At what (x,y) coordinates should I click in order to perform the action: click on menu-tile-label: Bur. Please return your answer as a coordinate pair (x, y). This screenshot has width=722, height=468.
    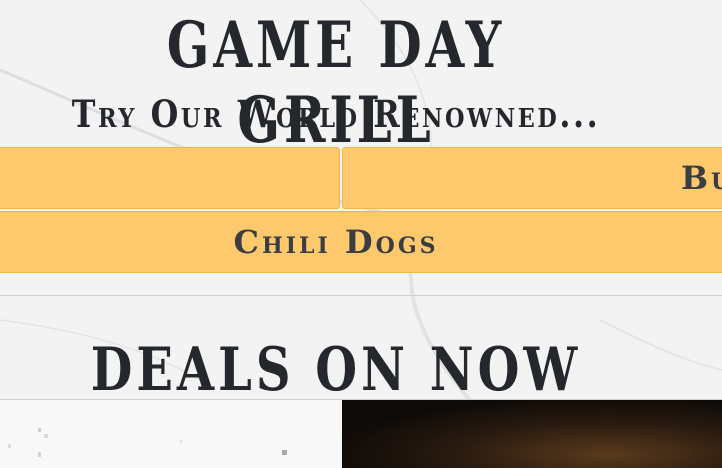
    Looking at the image, I should click on (701, 178).